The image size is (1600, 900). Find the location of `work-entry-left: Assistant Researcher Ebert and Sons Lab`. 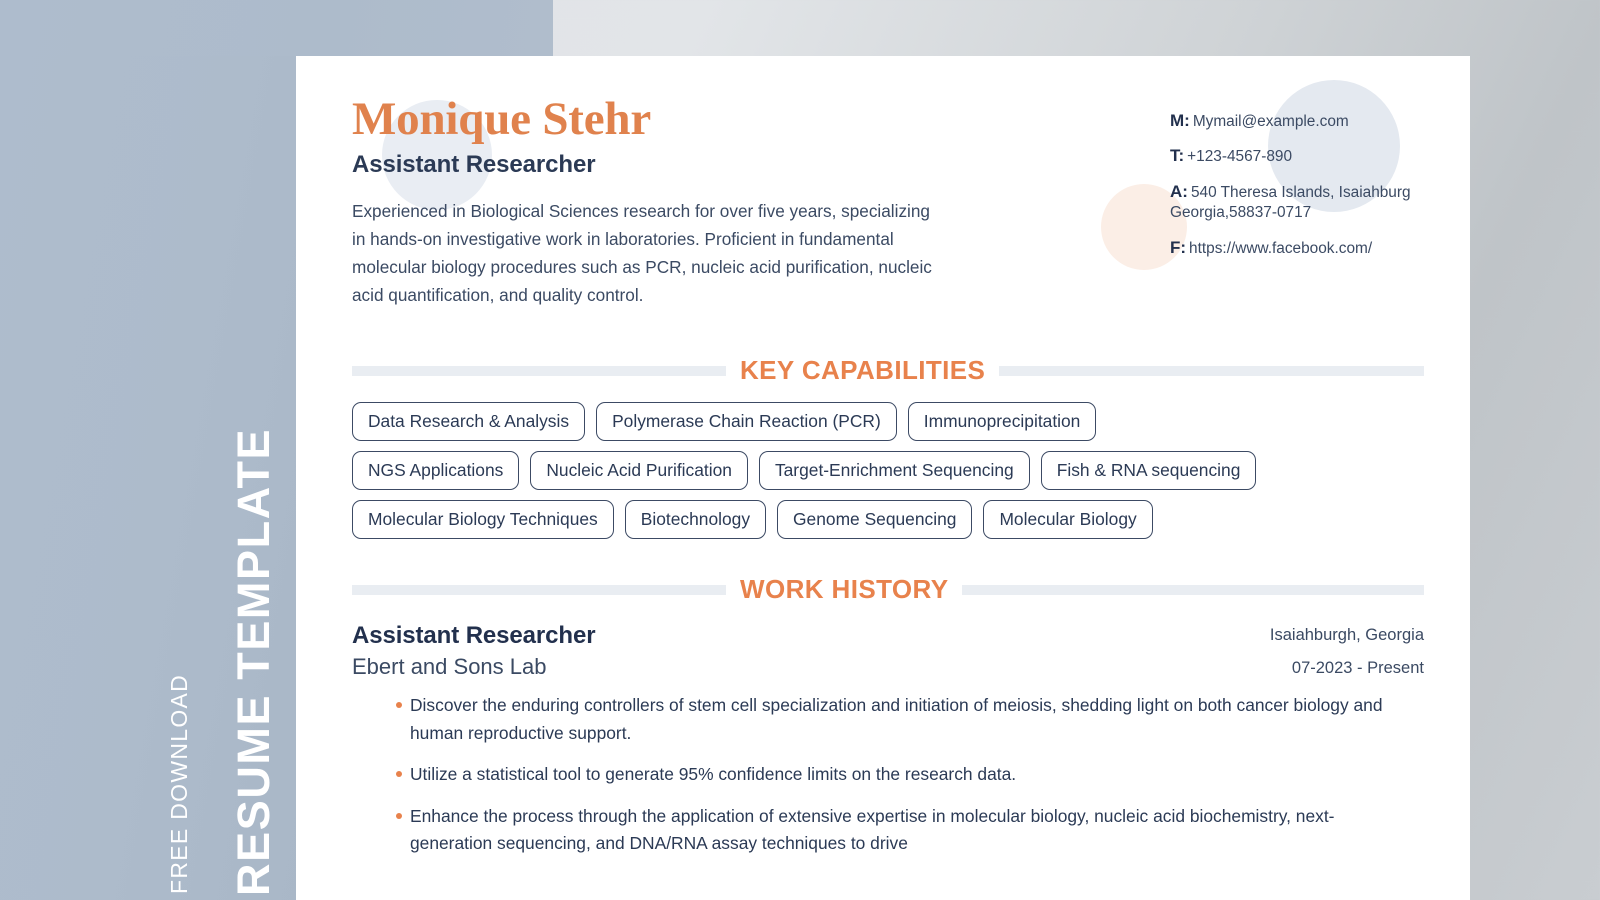

work-entry-left: Assistant Researcher Ebert and Sons Lab is located at coordinates (811, 651).